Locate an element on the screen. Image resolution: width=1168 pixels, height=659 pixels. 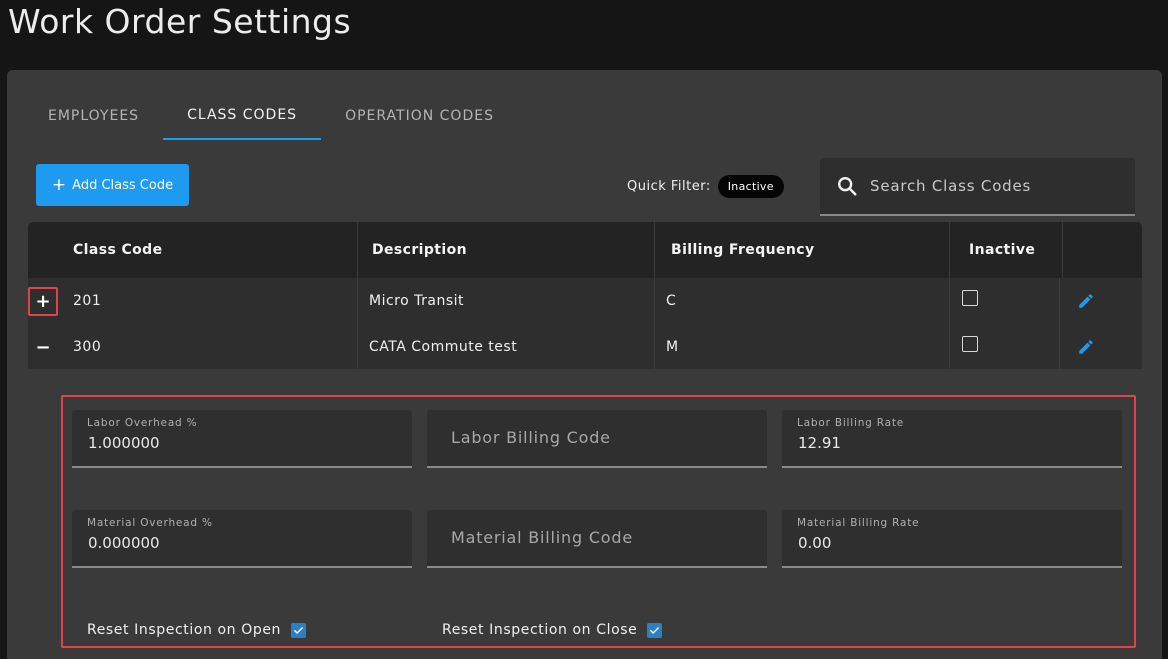
class-code-cell: 201 is located at coordinates (87, 301).